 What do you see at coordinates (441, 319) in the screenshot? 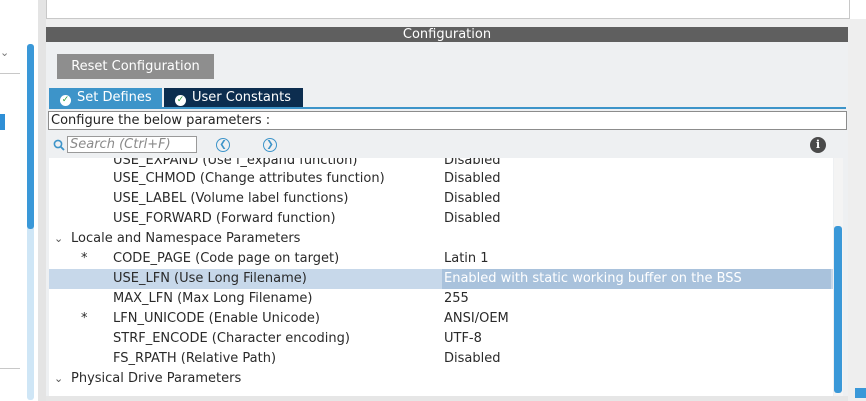
I see `parameter-row: * LFN_UNICODE (Enable Unicode) ANSI/OEM` at bounding box center [441, 319].